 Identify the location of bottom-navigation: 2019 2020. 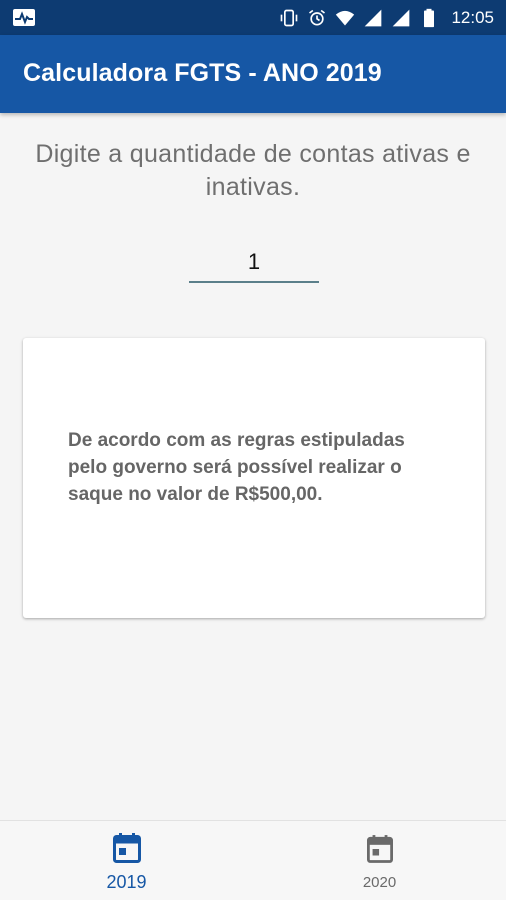
(253, 860).